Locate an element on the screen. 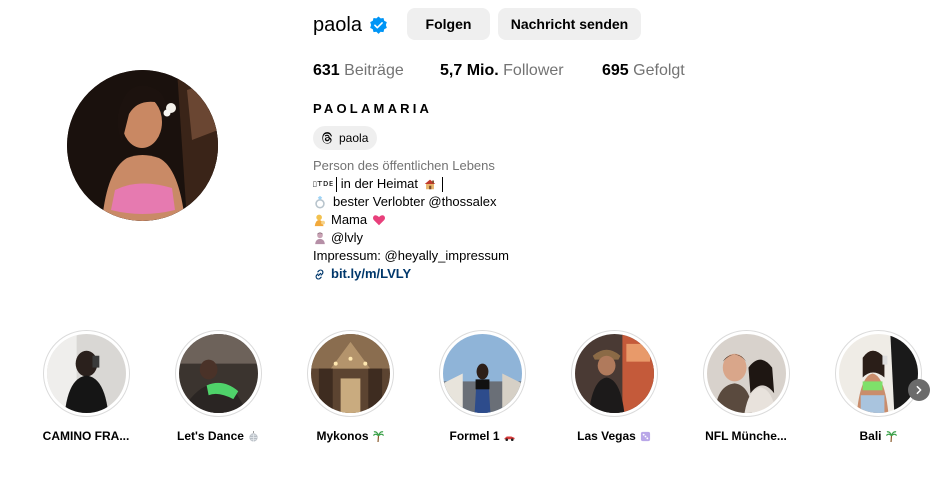 This screenshot has height=491, width=937. followers-link: 5,7 Mio. Follower is located at coordinates (502, 71).